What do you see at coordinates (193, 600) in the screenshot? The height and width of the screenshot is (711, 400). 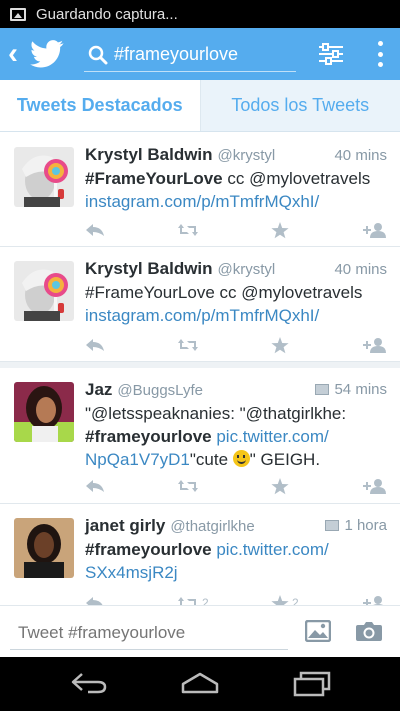 I see `retweet-icon: 2` at bounding box center [193, 600].